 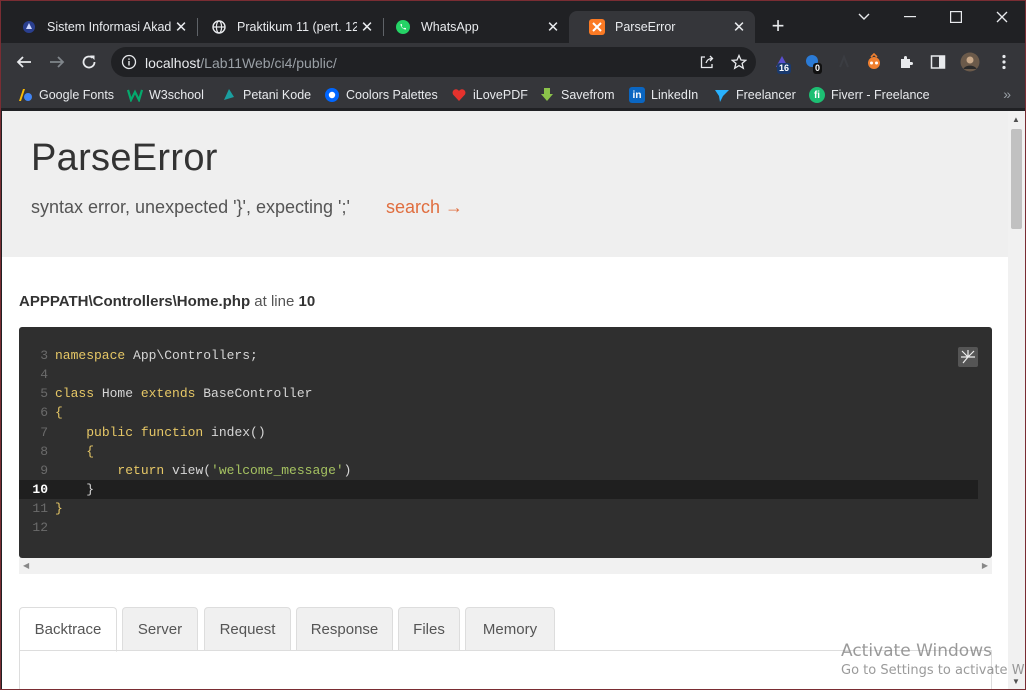 What do you see at coordinates (812, 62) in the screenshot?
I see `extension-2-icon: 0` at bounding box center [812, 62].